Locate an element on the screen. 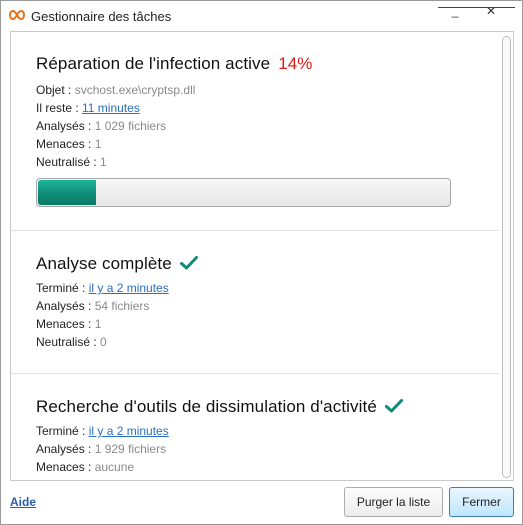 The width and height of the screenshot is (523, 525). neutralized-row: Neutralisé : 0 is located at coordinates (71, 342).